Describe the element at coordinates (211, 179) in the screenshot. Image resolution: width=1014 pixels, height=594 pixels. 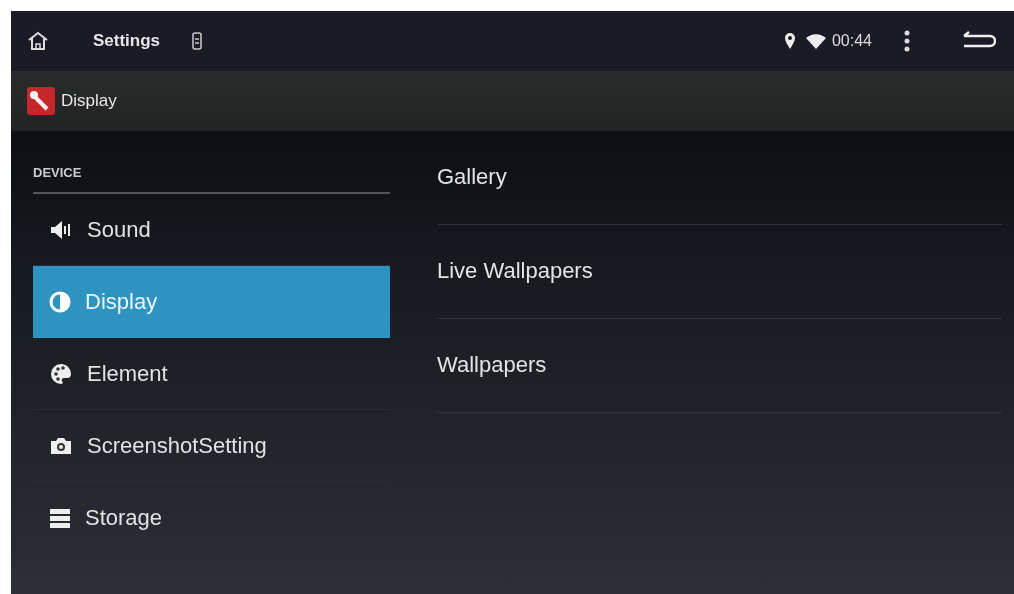
I see `section-header: DEVICE` at that location.